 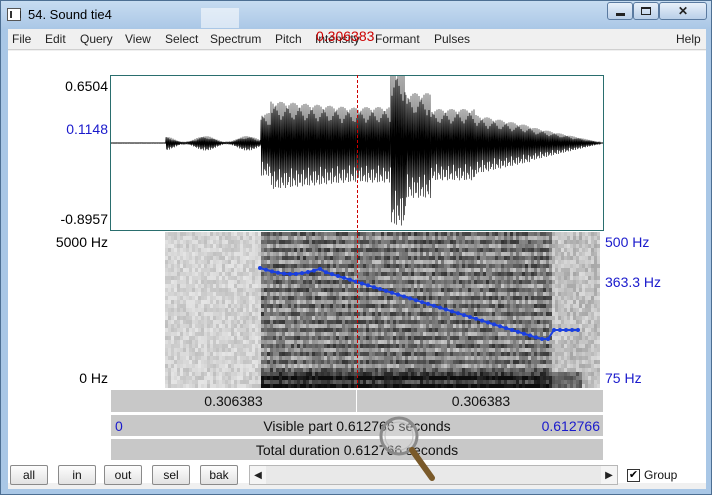 I want to click on scroll-right-icon: ▶, so click(x=609, y=475).